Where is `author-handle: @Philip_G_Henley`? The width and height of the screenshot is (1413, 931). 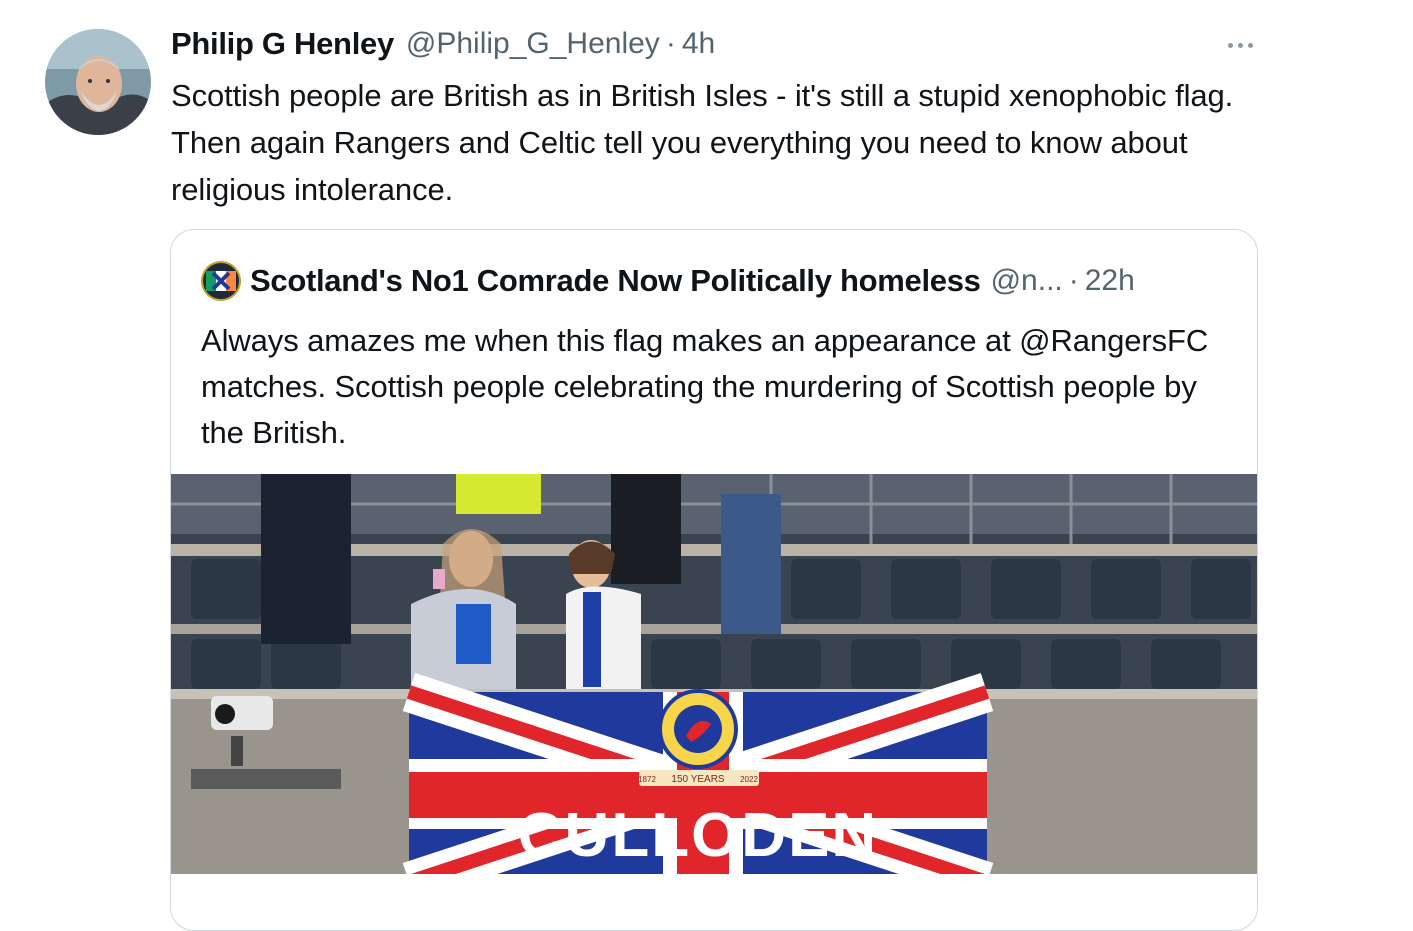 author-handle: @Philip_G_Henley is located at coordinates (533, 44).